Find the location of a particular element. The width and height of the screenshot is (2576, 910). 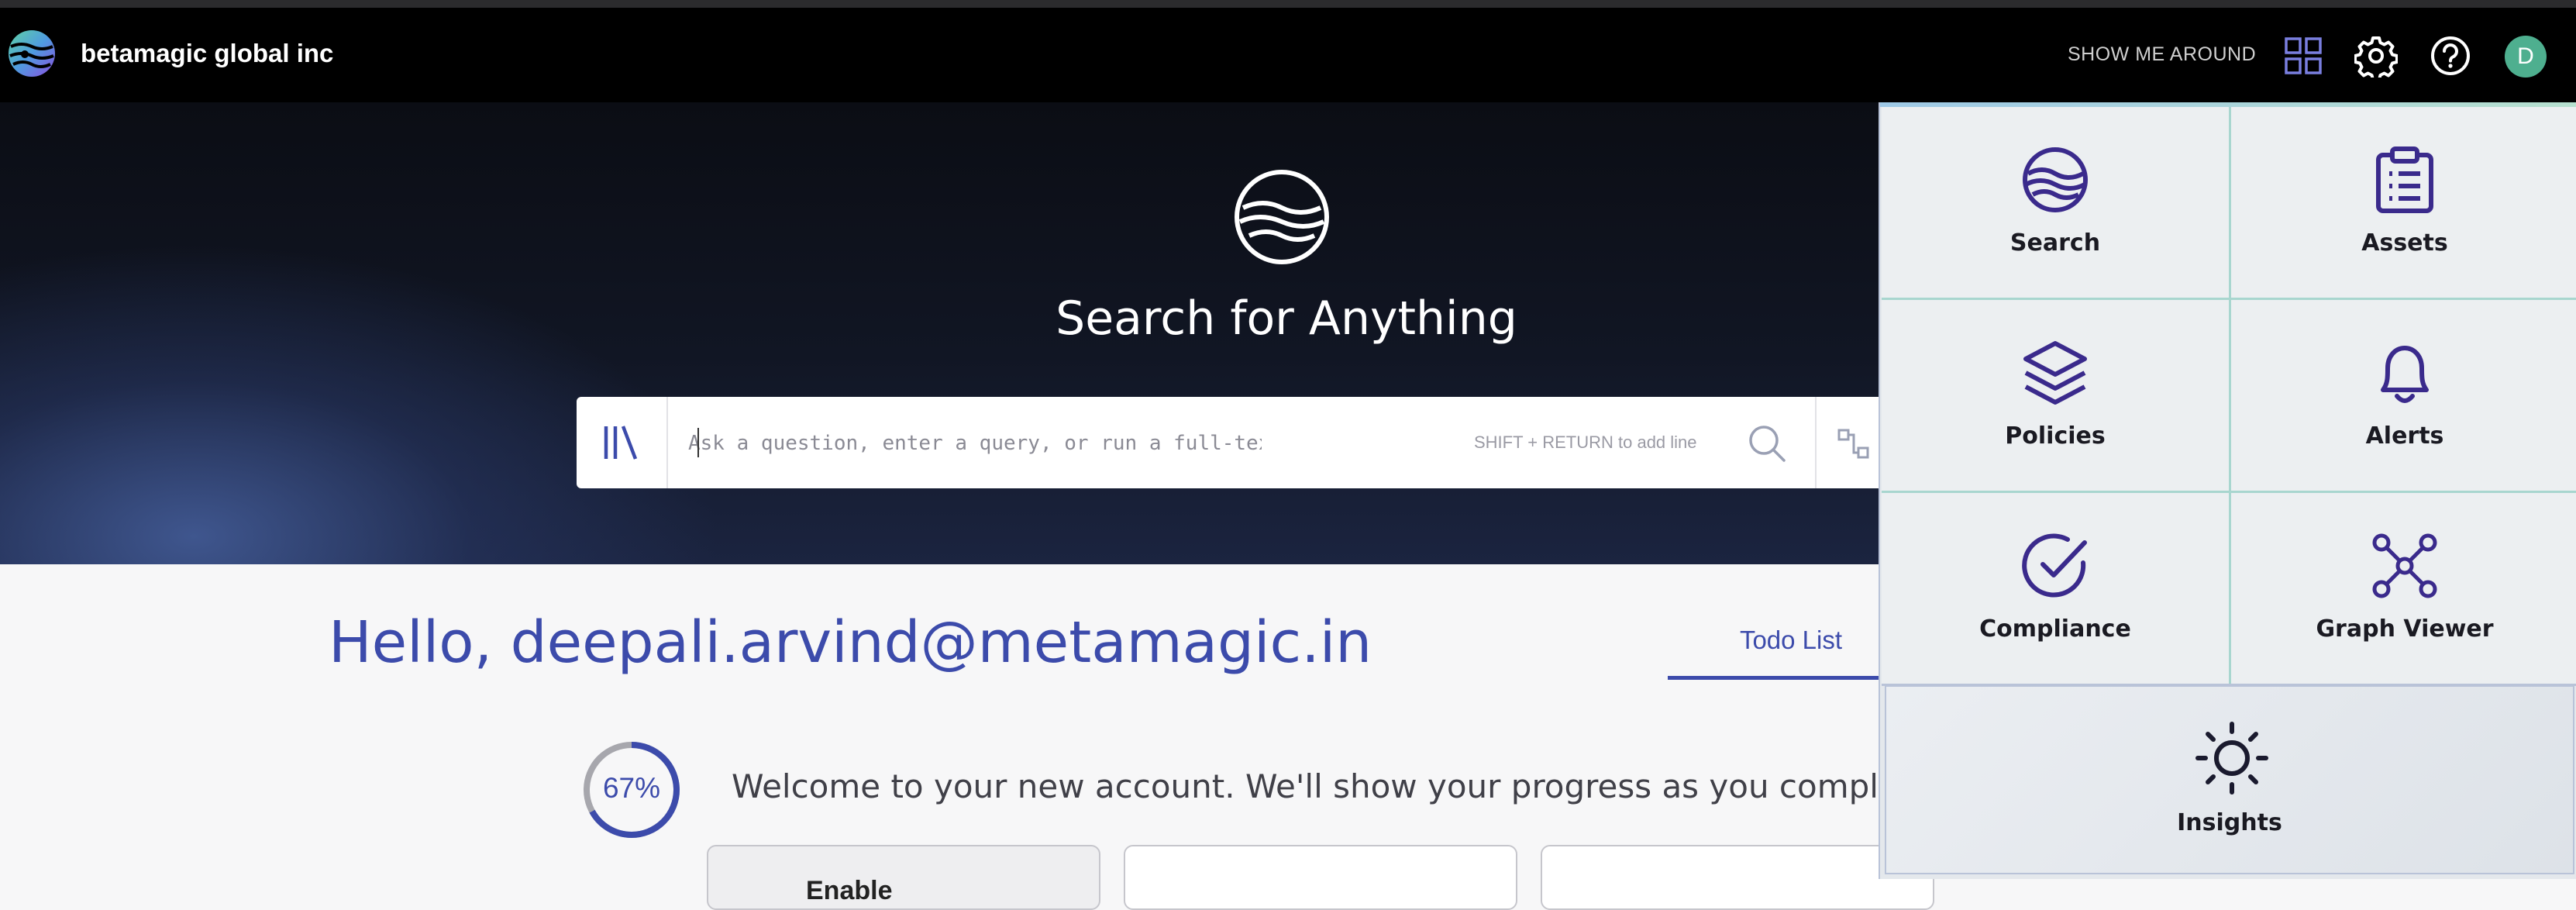

sun-icon is located at coordinates (2231, 759).